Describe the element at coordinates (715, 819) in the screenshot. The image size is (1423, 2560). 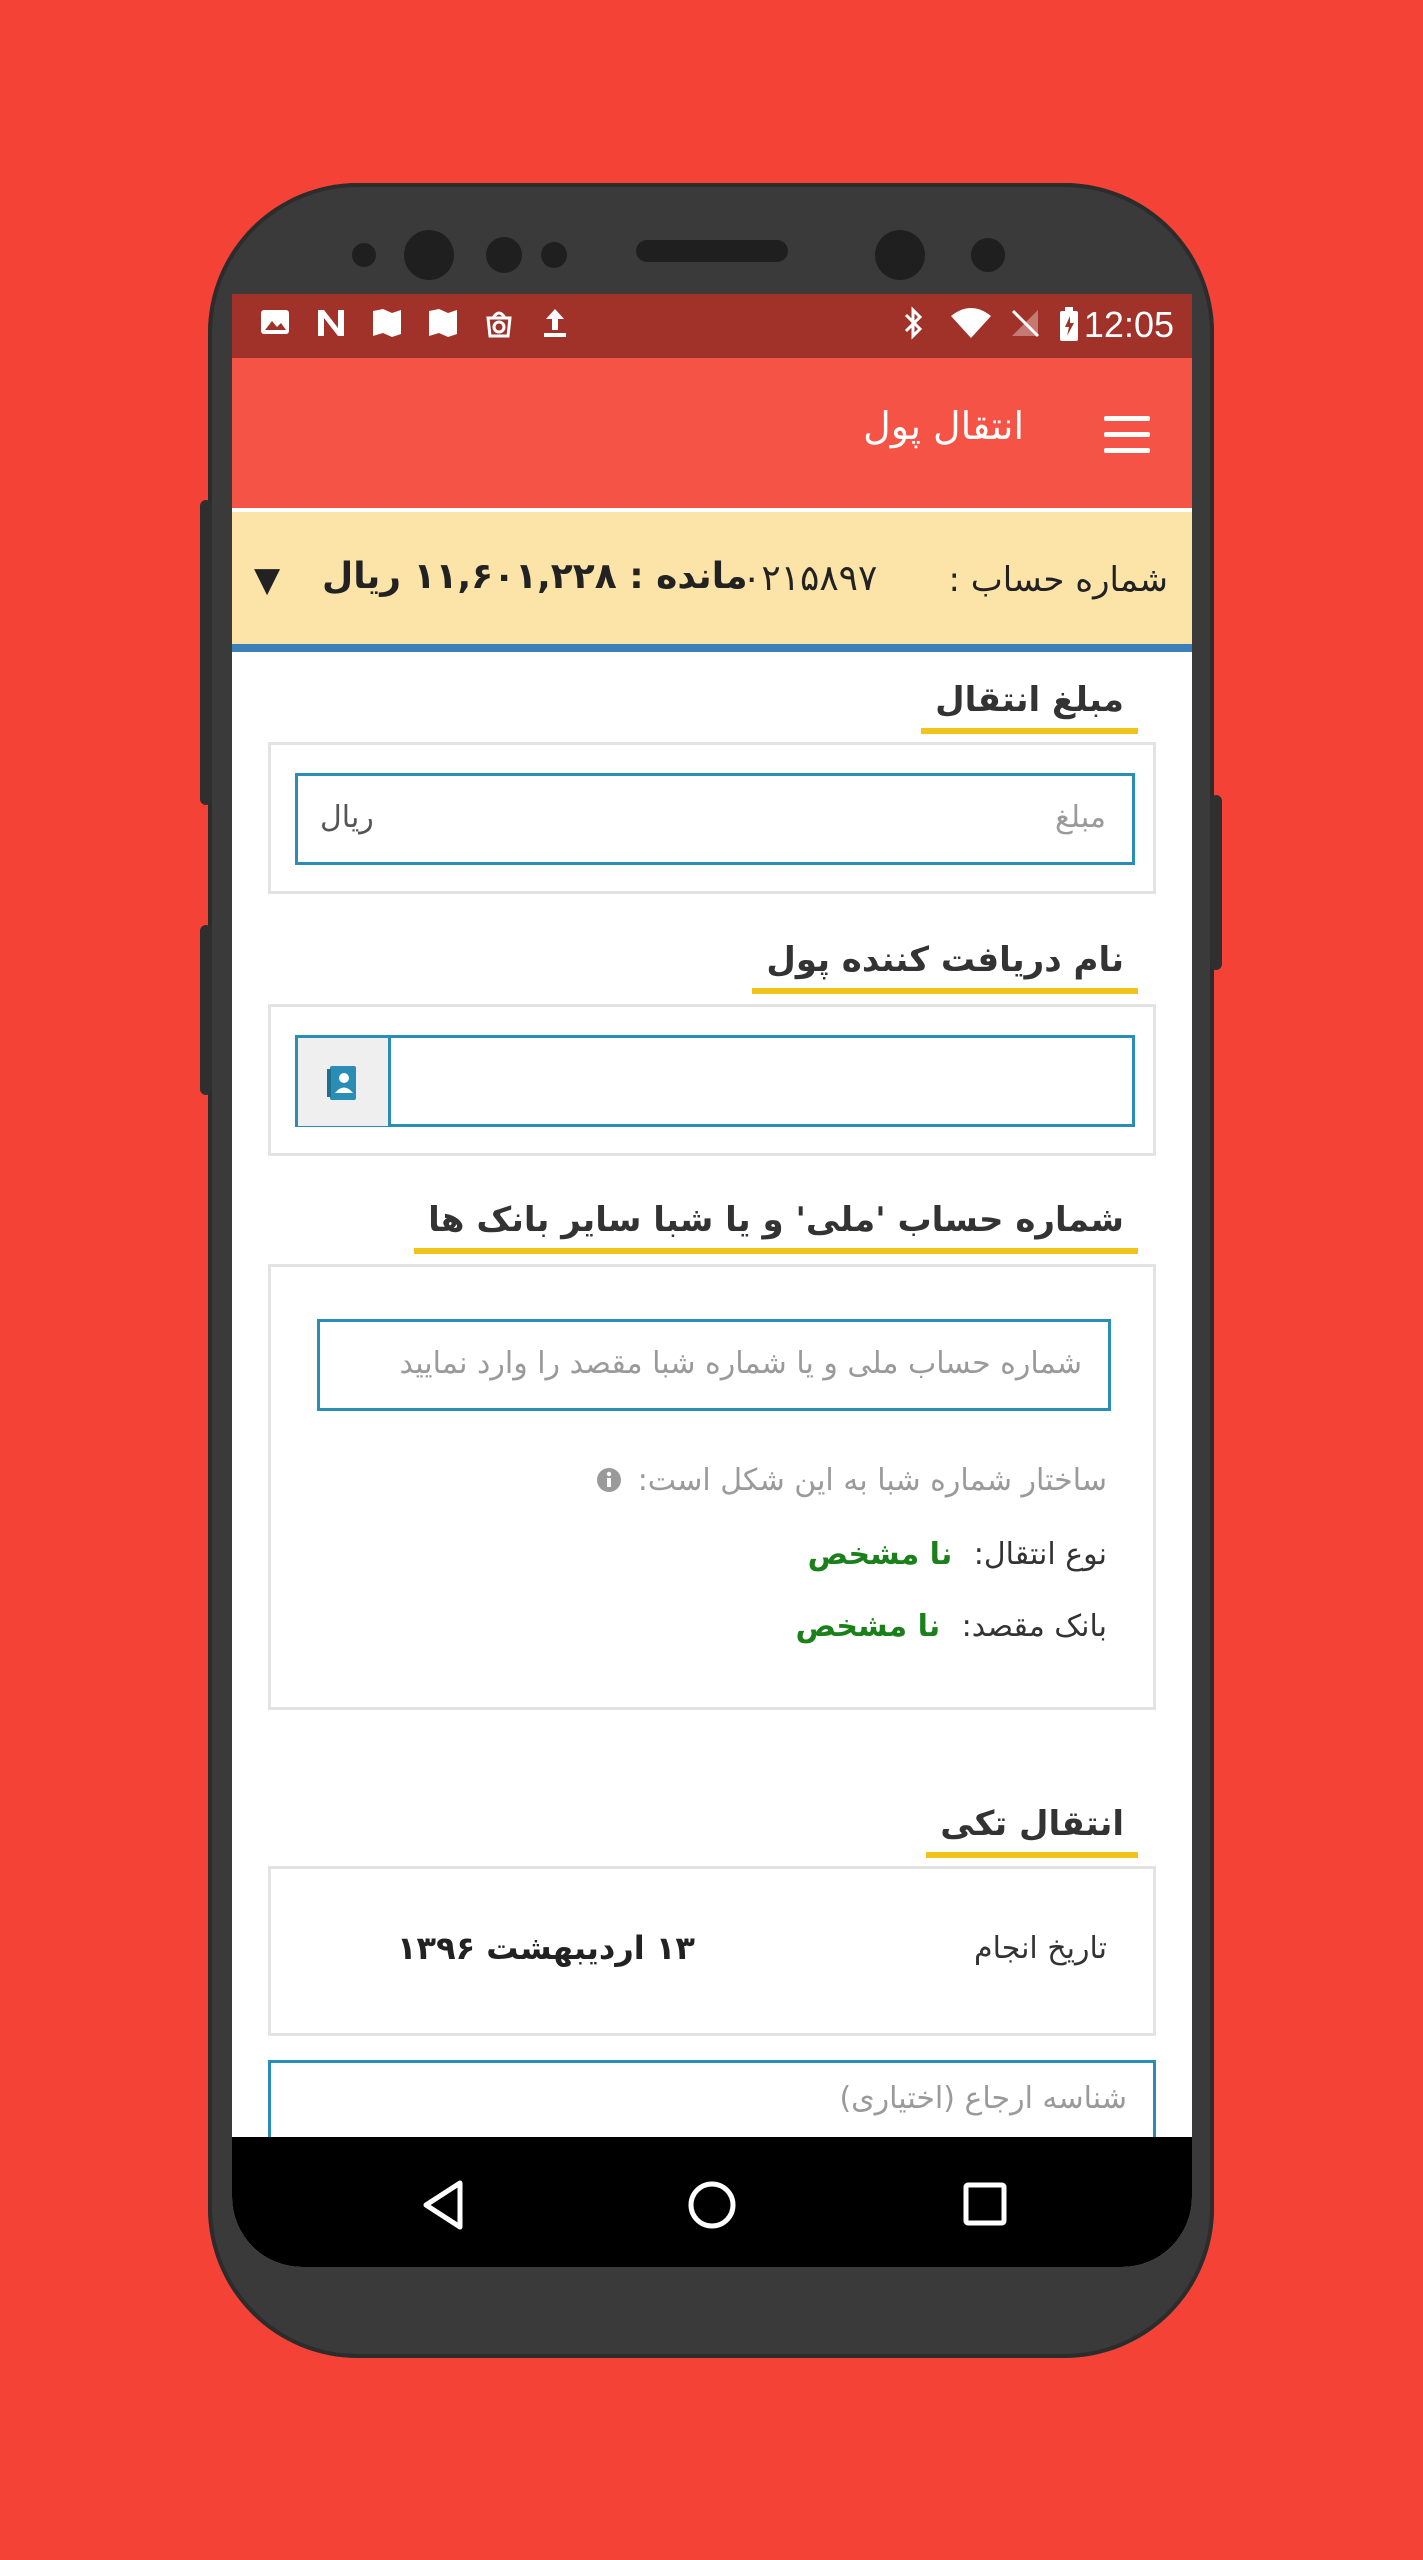
I see `amount-input: مبلغ ریال` at that location.